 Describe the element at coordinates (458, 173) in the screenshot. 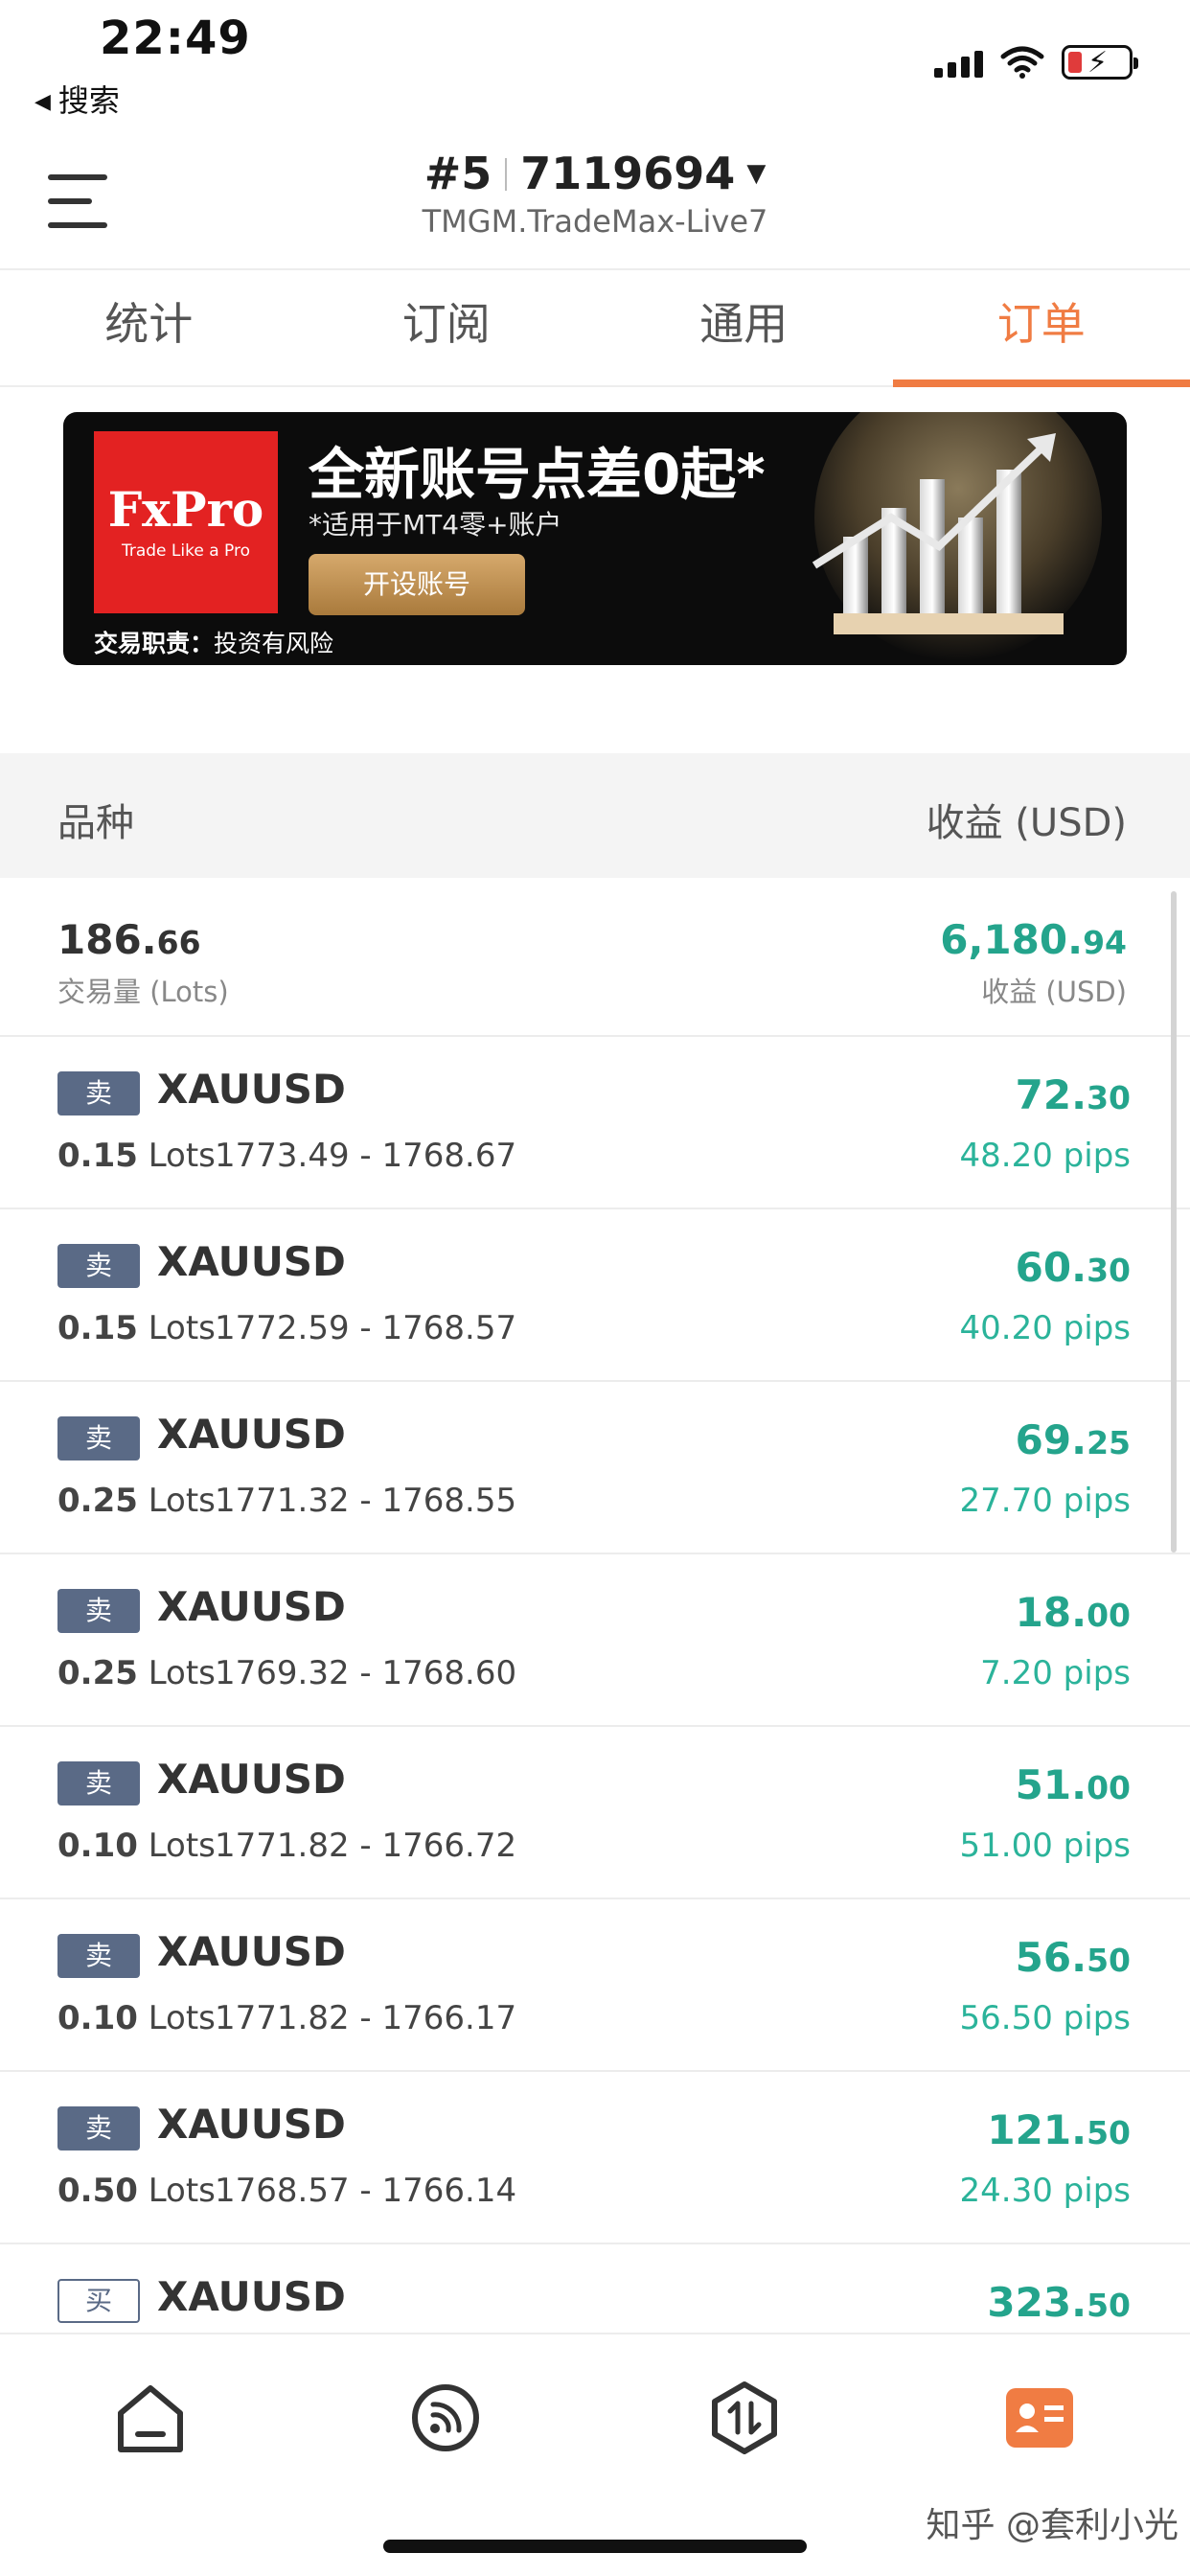

I see `account-number: #5` at that location.